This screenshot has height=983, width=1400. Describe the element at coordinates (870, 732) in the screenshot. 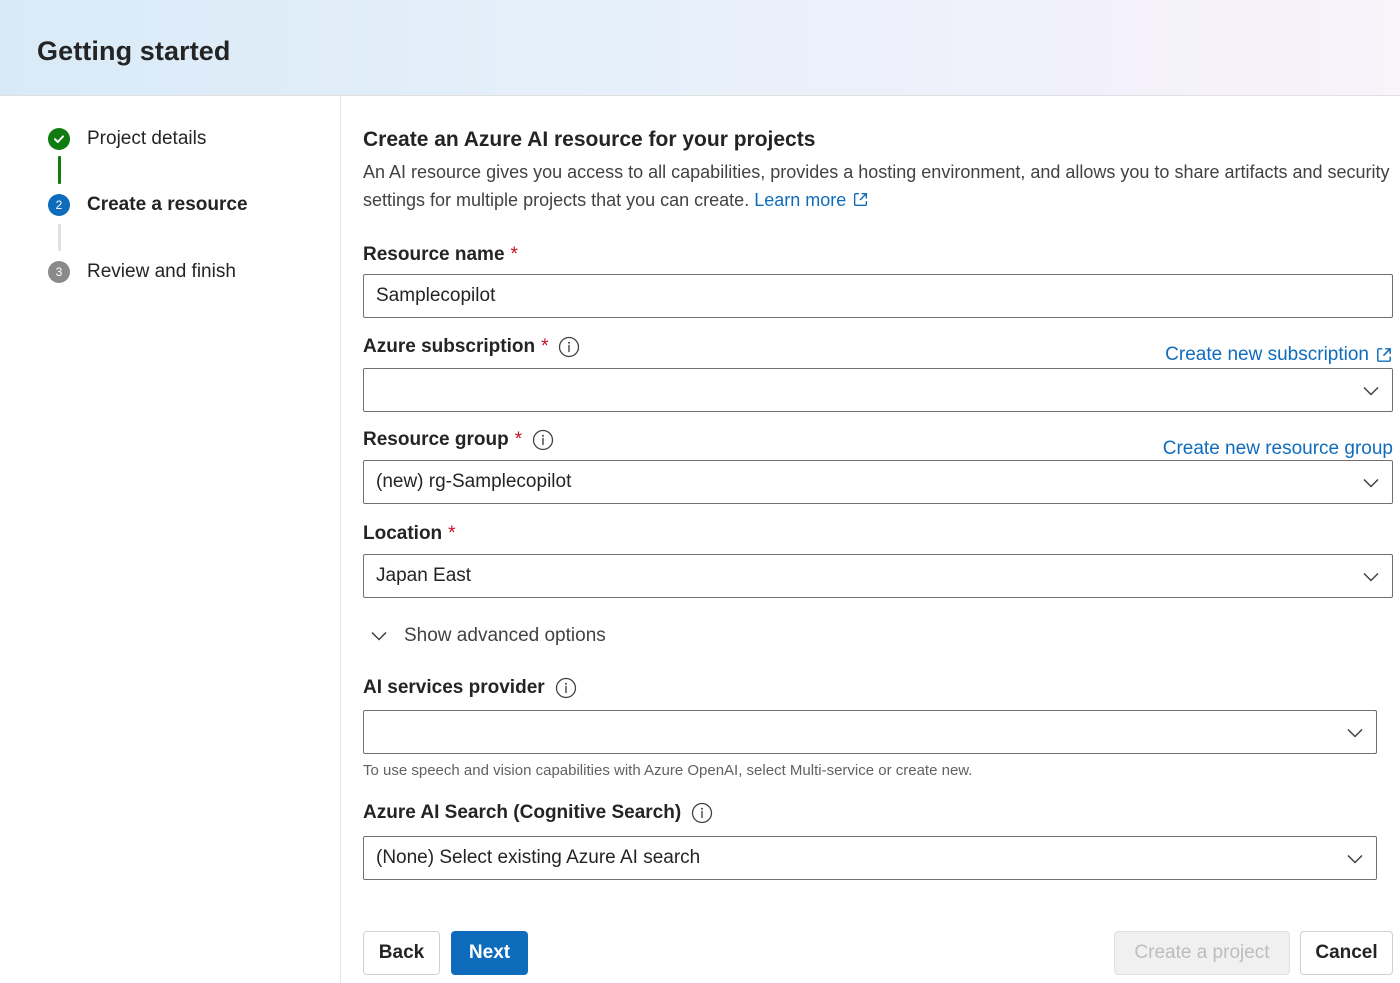

I see `ai-services-provider-dropdown` at that location.